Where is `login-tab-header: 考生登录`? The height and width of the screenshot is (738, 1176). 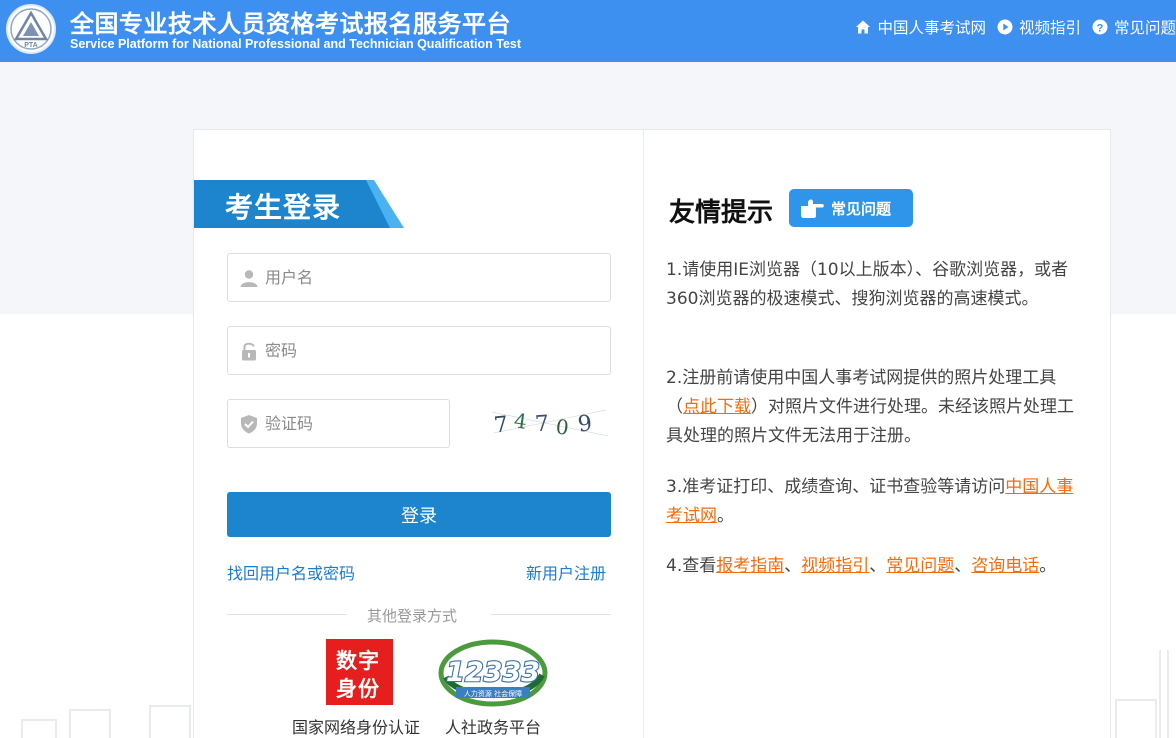
login-tab-header: 考生登录 is located at coordinates (299, 204).